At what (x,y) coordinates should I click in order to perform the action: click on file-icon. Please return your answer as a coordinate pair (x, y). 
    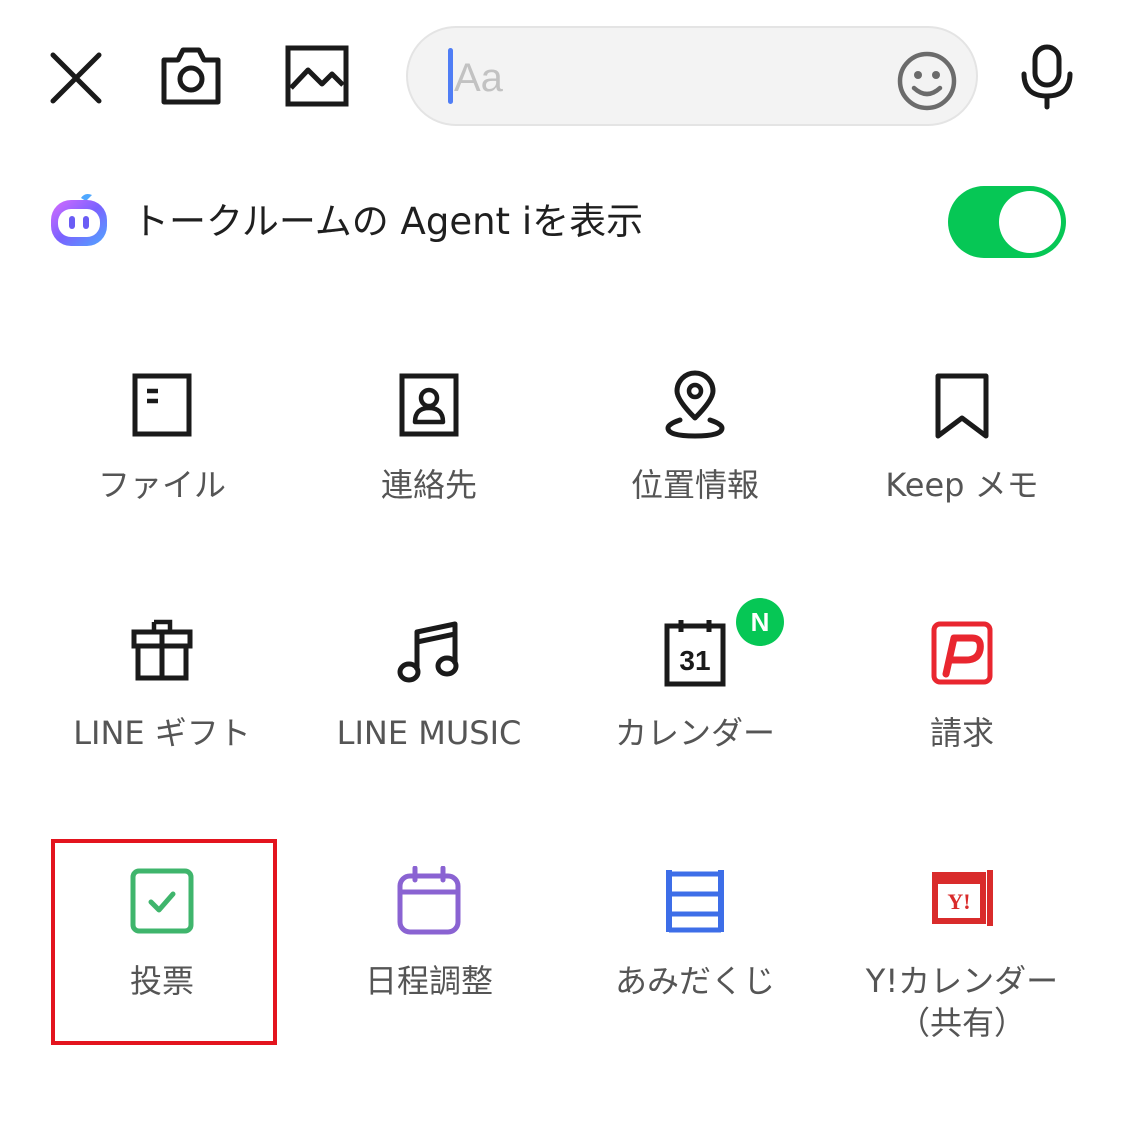
    Looking at the image, I should click on (162, 405).